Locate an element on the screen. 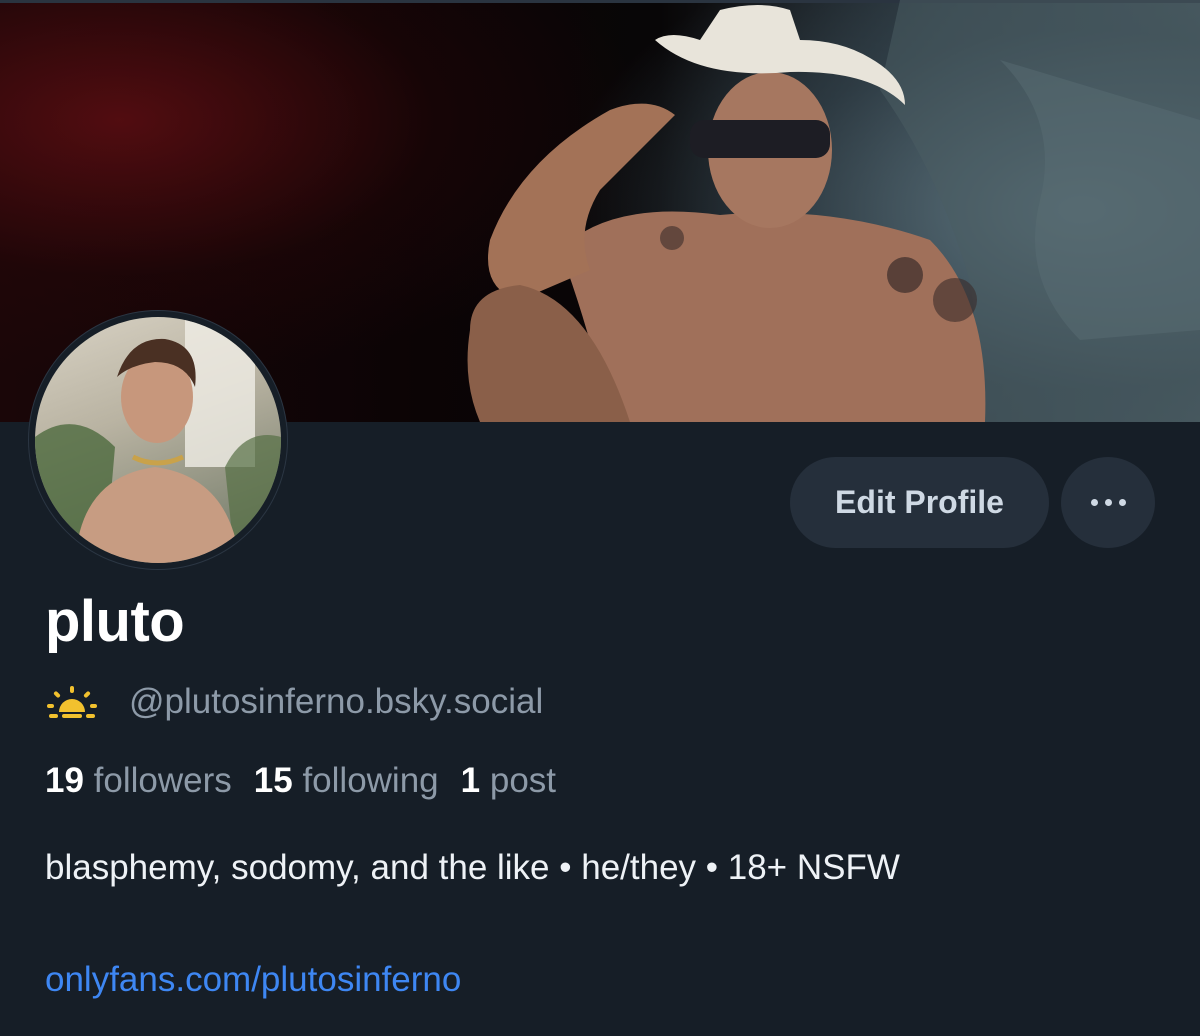  sun-horizon-icon is located at coordinates (72, 702).